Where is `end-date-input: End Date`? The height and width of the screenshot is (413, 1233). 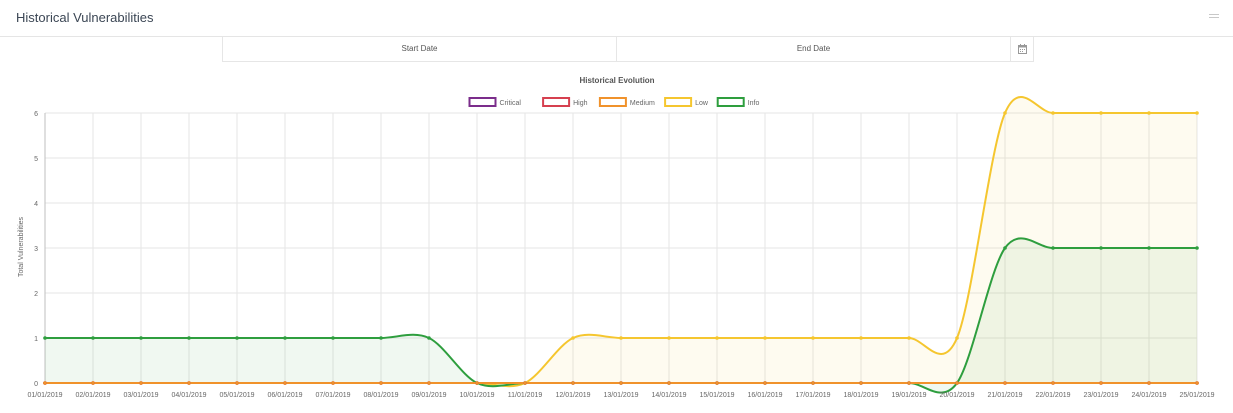
end-date-input: End Date is located at coordinates (814, 49).